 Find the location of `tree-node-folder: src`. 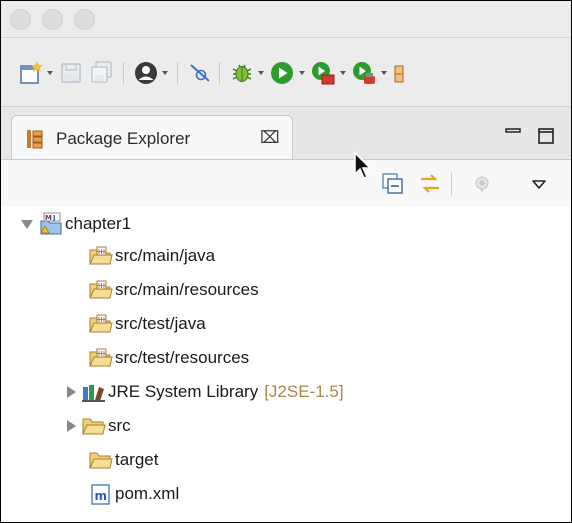

tree-node-folder: src is located at coordinates (99, 426).